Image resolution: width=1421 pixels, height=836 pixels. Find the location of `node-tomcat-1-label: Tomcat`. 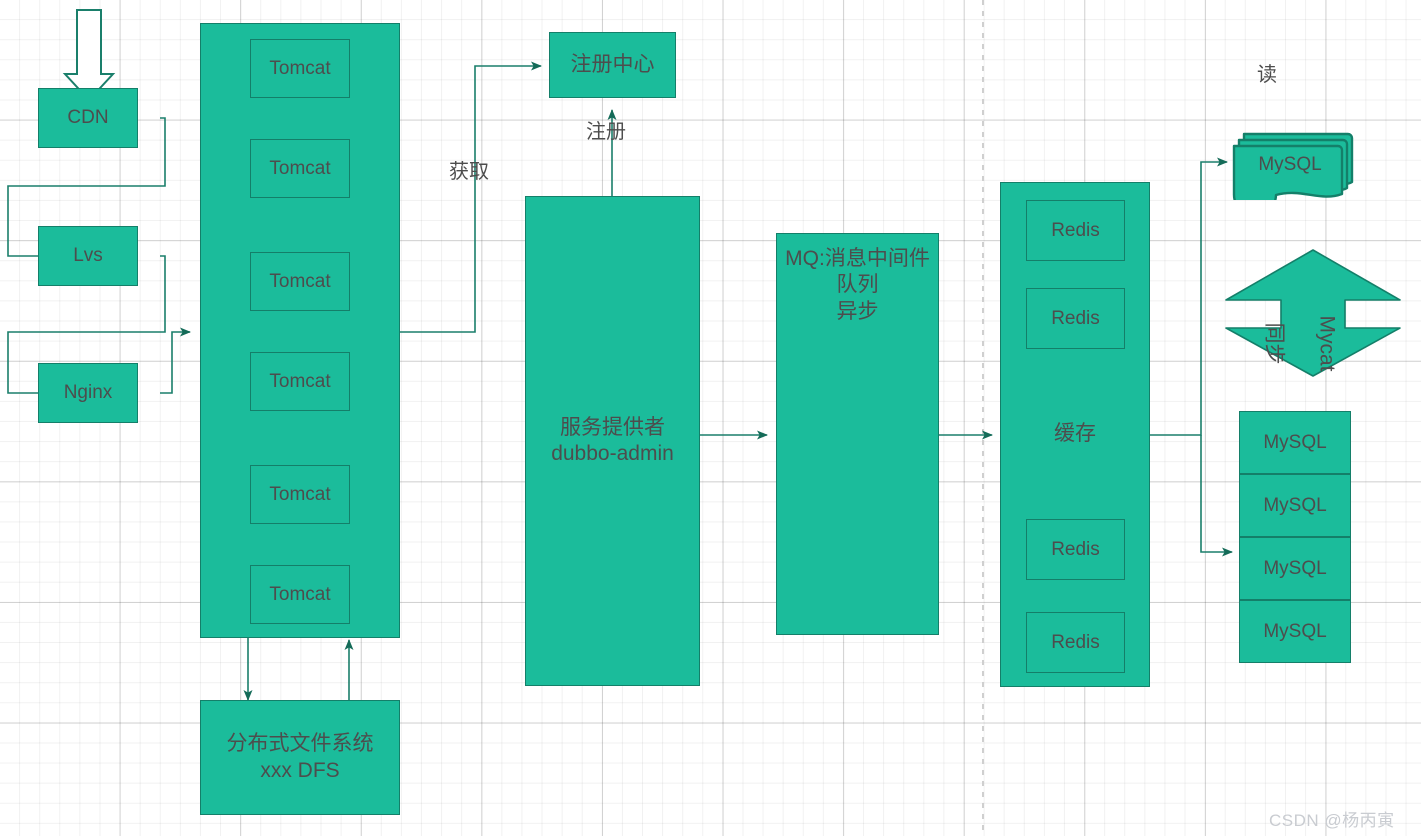

node-tomcat-1-label: Tomcat is located at coordinates (300, 68).